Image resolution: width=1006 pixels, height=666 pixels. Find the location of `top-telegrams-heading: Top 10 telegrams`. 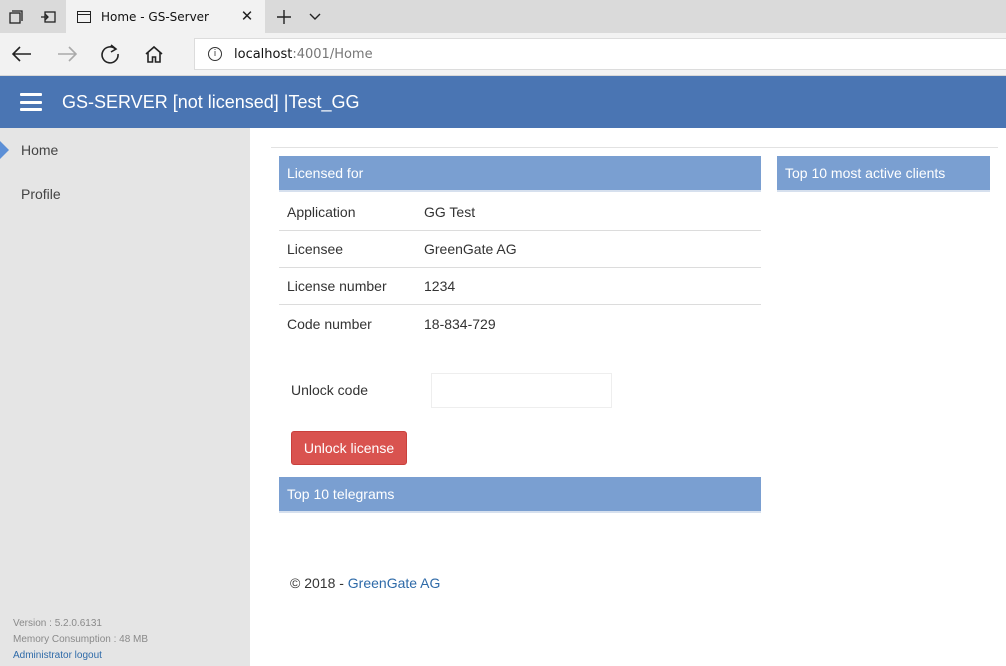

top-telegrams-heading: Top 10 telegrams is located at coordinates (520, 495).